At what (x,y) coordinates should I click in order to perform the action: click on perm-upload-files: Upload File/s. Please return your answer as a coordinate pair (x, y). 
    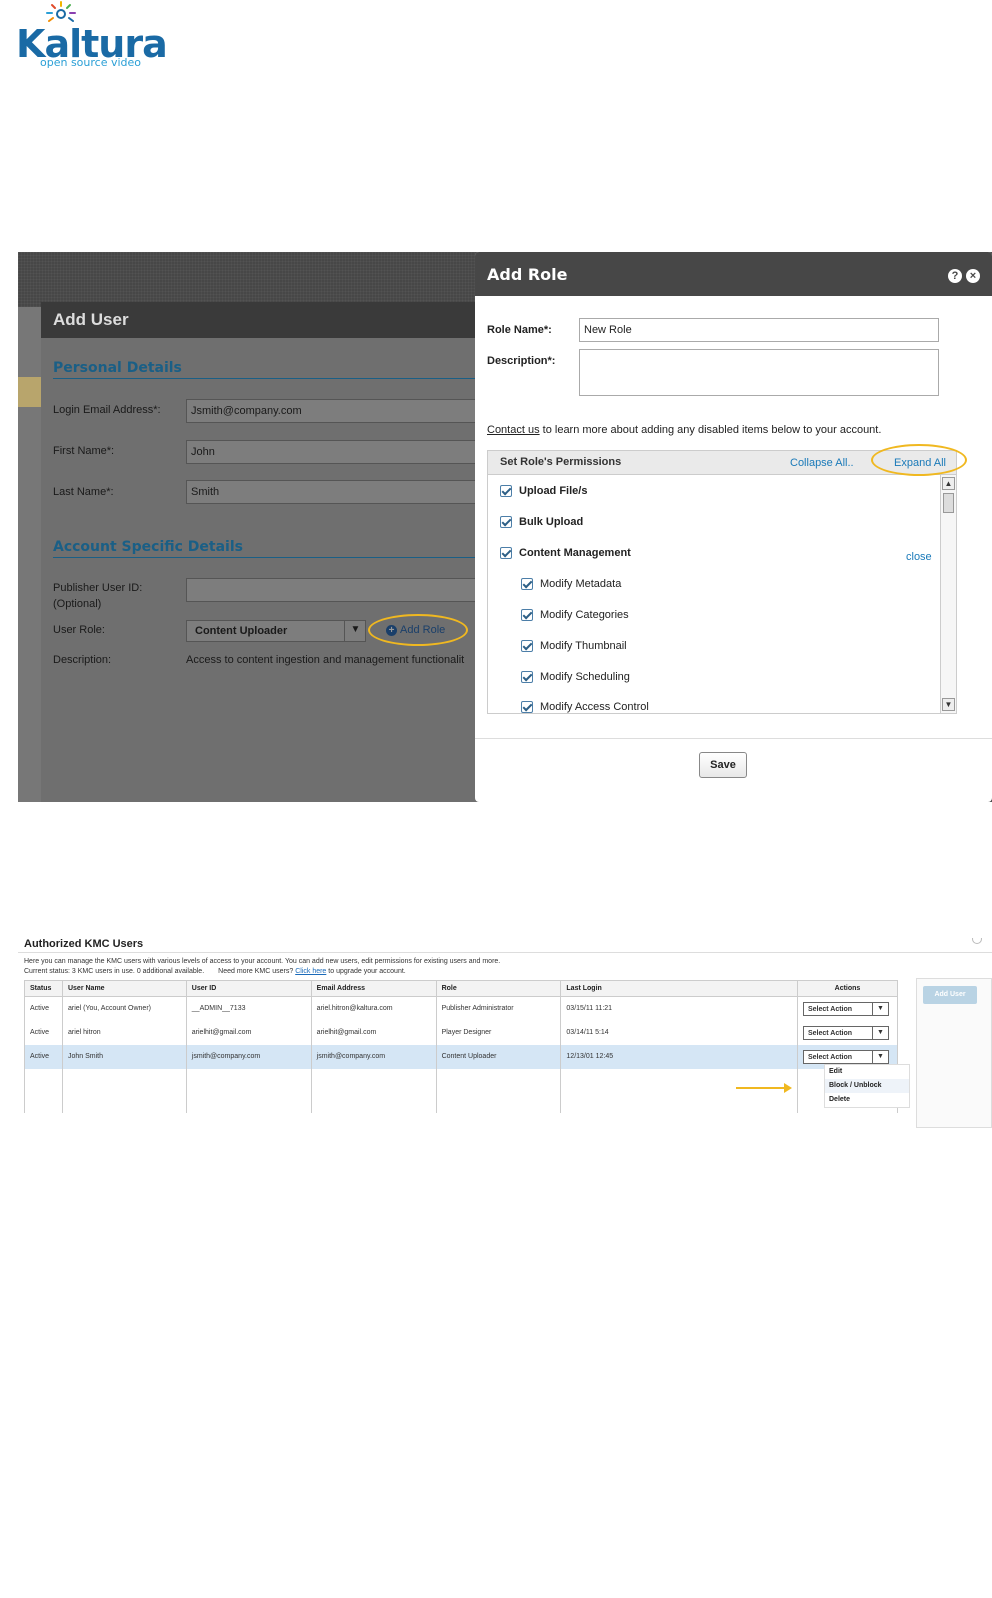
    Looking at the image, I should click on (543, 491).